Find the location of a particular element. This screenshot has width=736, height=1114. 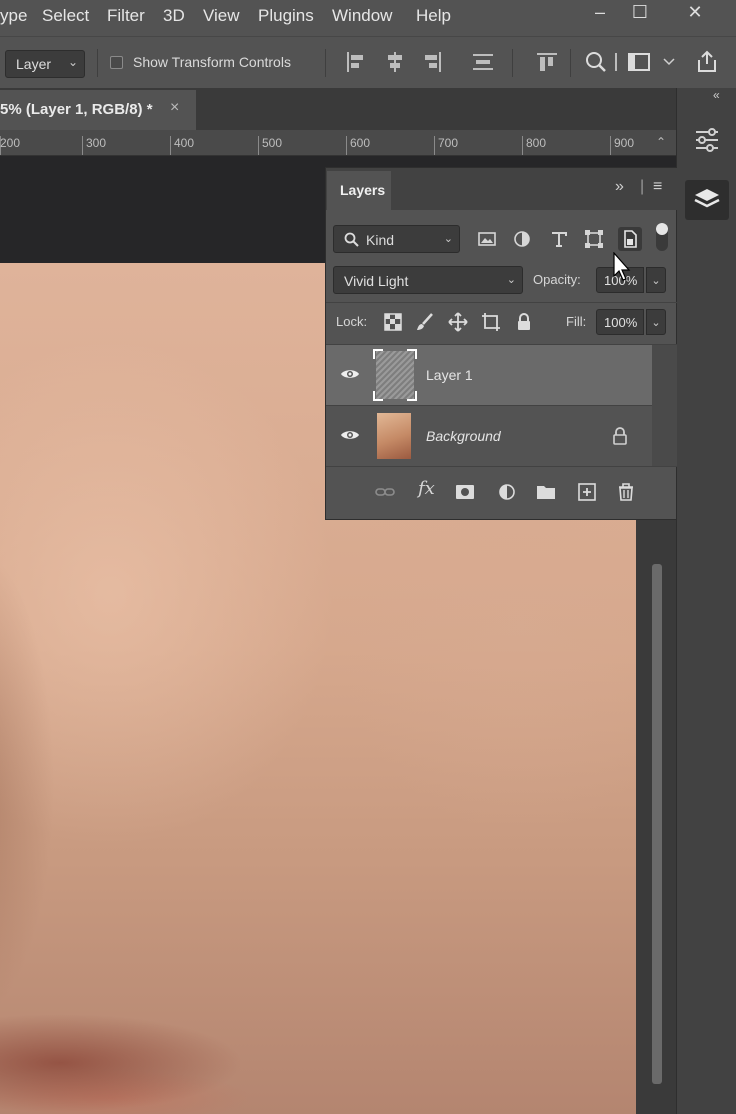

opacity-chevron-icon: ⌄ is located at coordinates (656, 280).